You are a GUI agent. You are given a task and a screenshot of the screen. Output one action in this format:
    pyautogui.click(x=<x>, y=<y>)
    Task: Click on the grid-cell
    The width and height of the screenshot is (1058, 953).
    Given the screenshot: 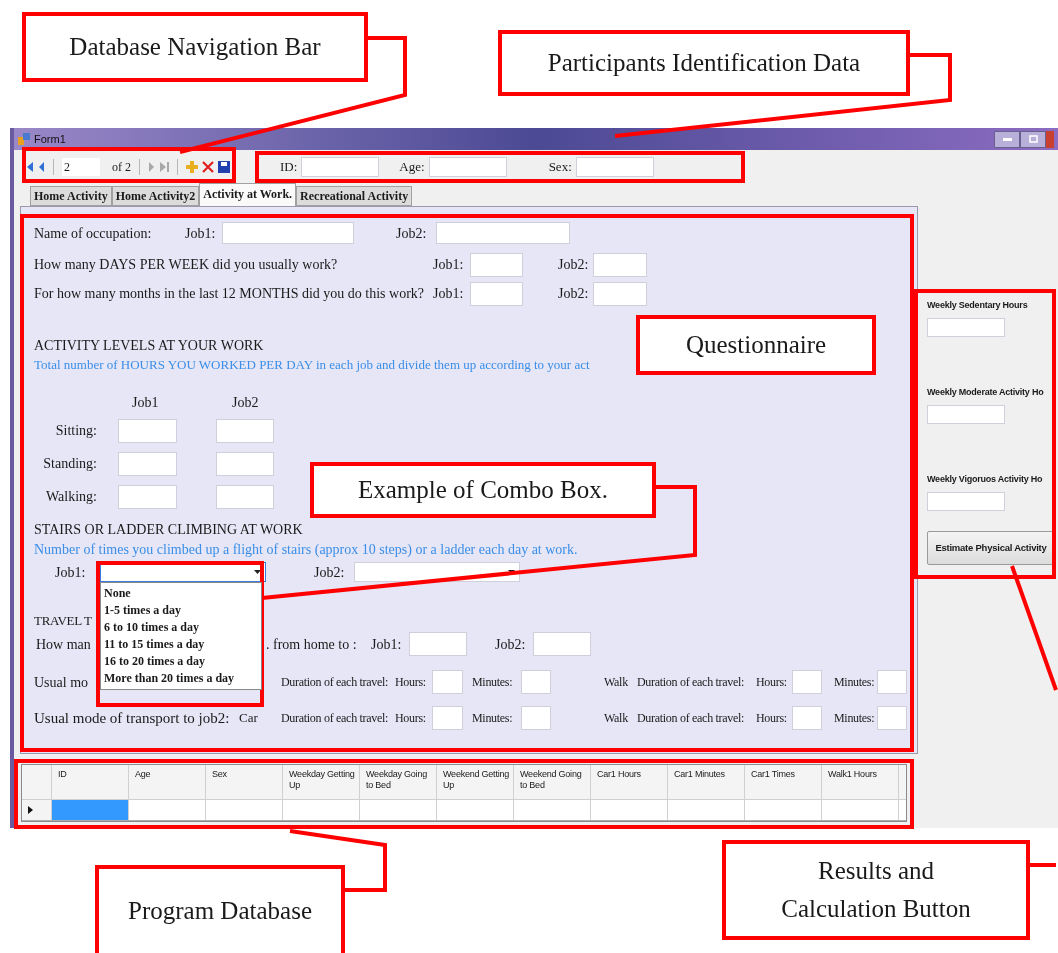 What is the action you would take?
    pyautogui.click(x=90, y=810)
    